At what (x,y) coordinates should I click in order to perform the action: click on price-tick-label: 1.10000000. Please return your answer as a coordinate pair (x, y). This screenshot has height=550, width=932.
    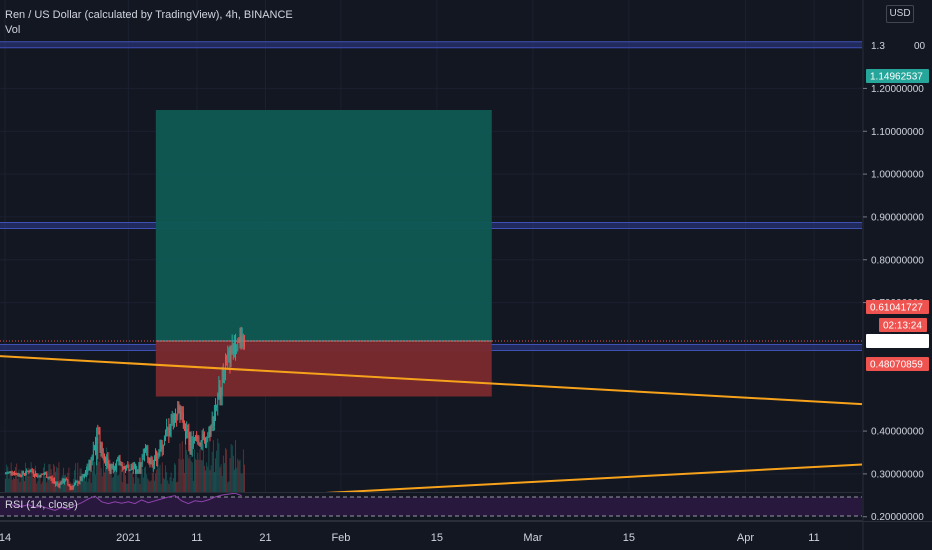
    Looking at the image, I should click on (897, 132).